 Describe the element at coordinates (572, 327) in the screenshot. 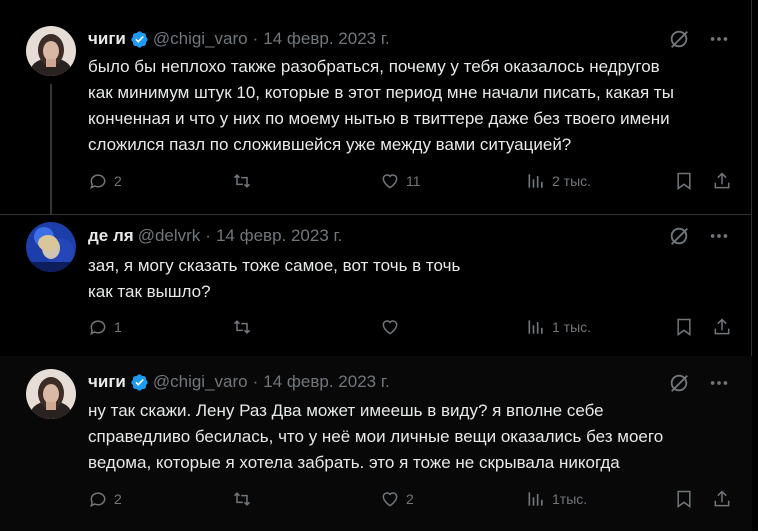

I see `views-count: 1 тыс.` at that location.